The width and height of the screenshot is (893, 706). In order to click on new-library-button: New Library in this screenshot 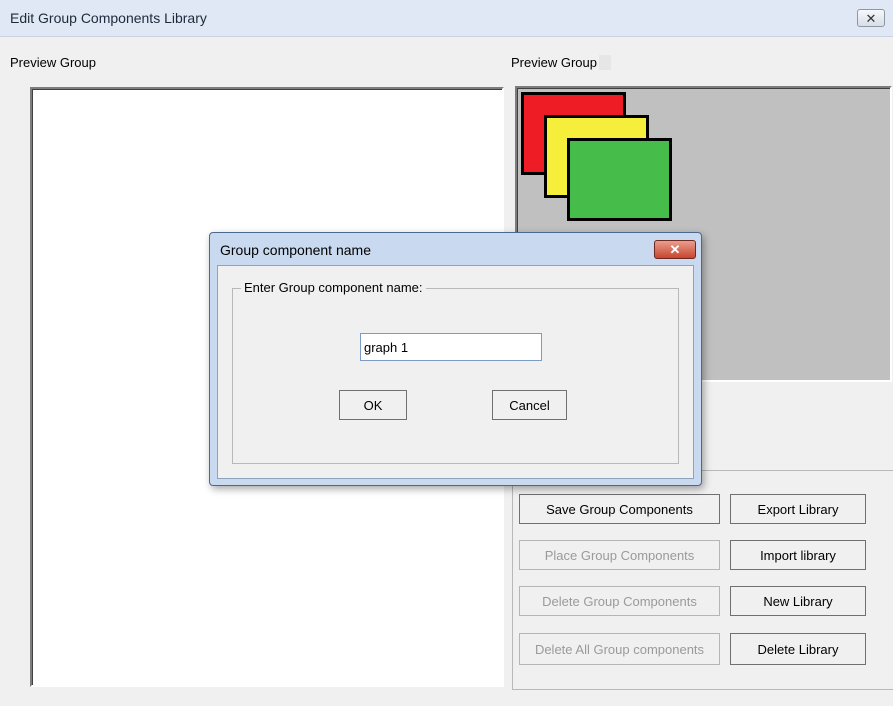, I will do `click(798, 601)`.